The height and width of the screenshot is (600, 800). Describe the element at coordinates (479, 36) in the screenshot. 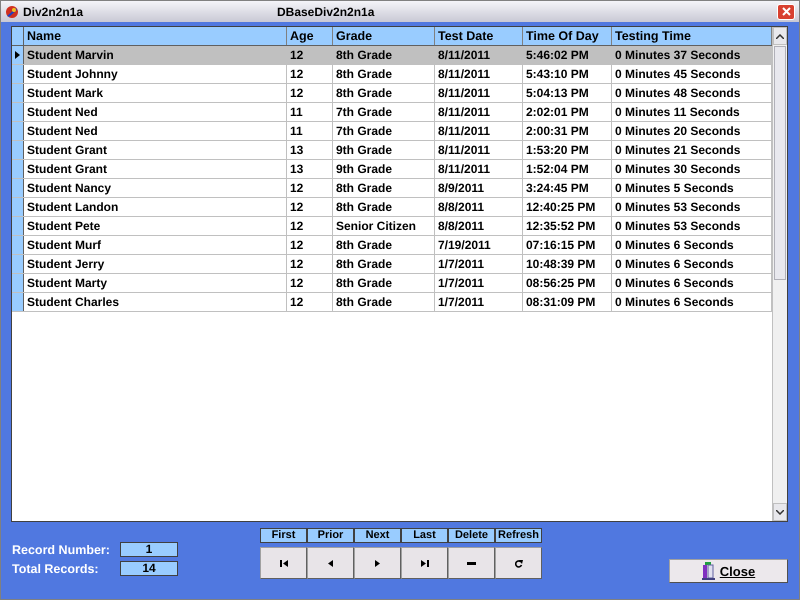

I see `column-header: Test Date` at that location.